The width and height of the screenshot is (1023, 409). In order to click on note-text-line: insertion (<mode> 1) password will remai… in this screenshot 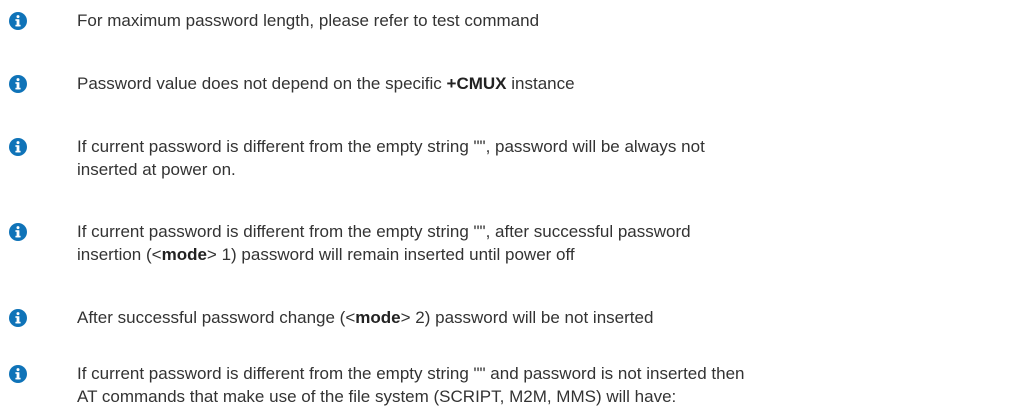, I will do `click(544, 254)`.